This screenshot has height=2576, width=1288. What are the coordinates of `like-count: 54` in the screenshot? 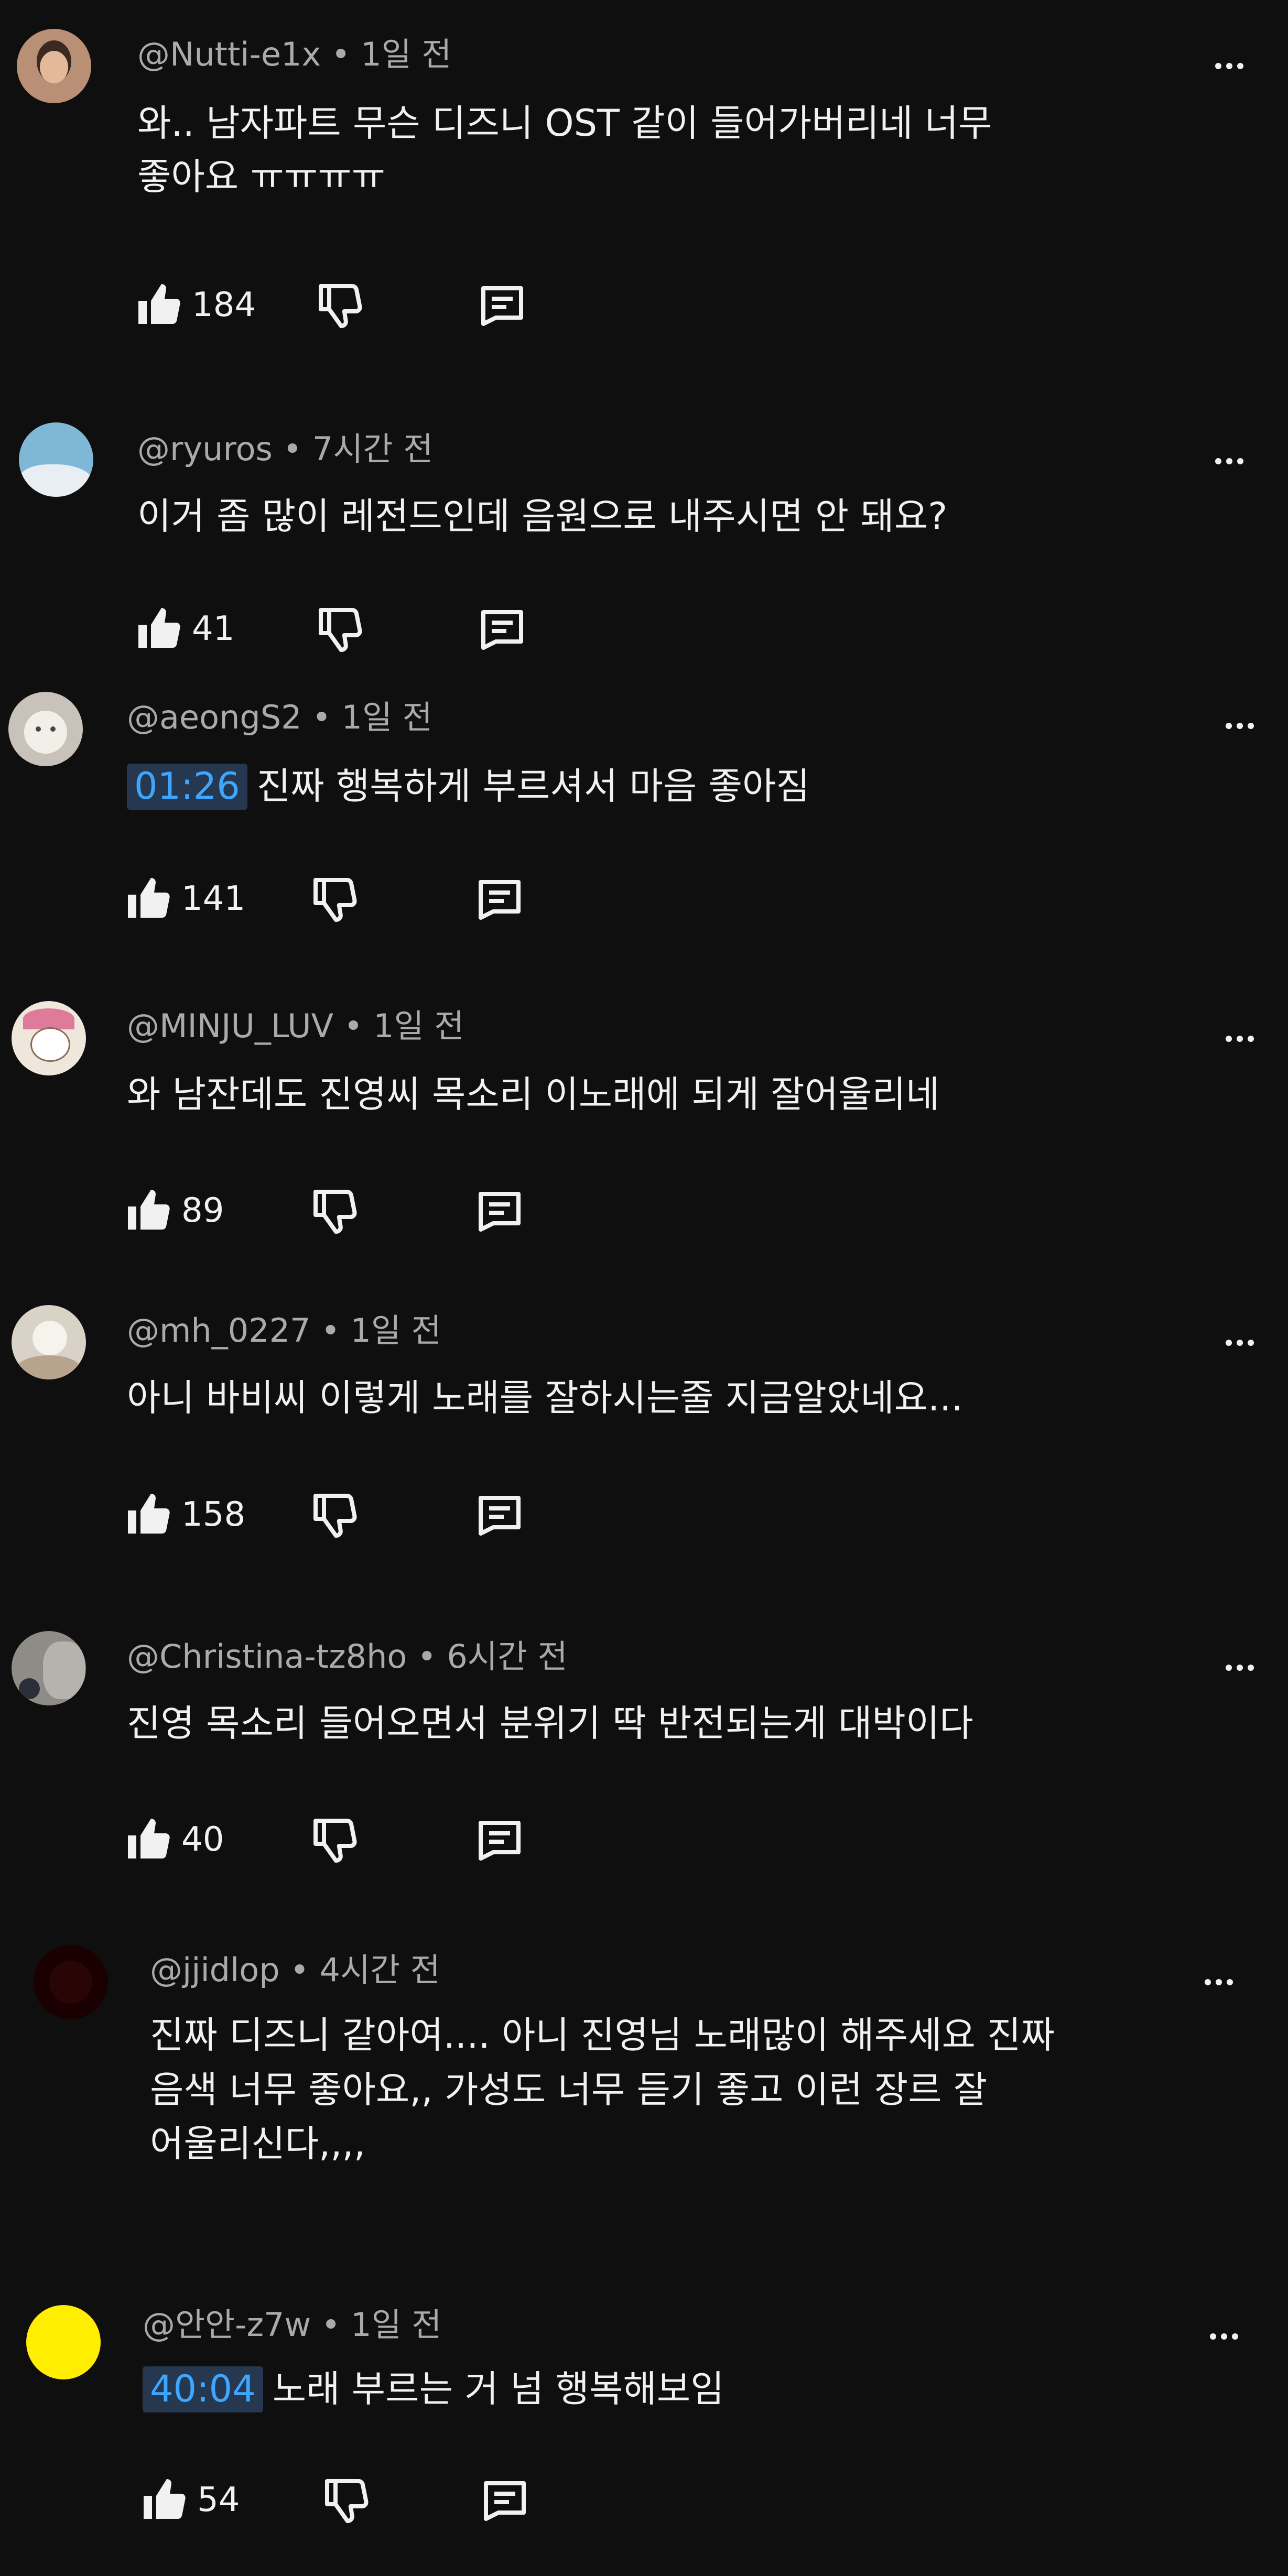 It's located at (218, 2500).